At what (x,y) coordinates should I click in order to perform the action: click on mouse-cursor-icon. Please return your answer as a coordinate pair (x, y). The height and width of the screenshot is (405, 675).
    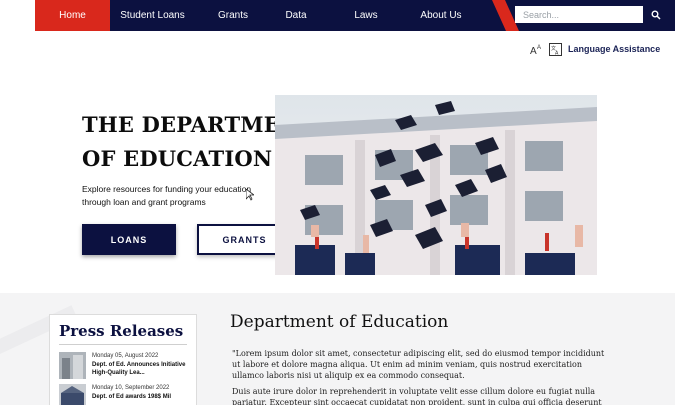
    Looking at the image, I should click on (250, 195).